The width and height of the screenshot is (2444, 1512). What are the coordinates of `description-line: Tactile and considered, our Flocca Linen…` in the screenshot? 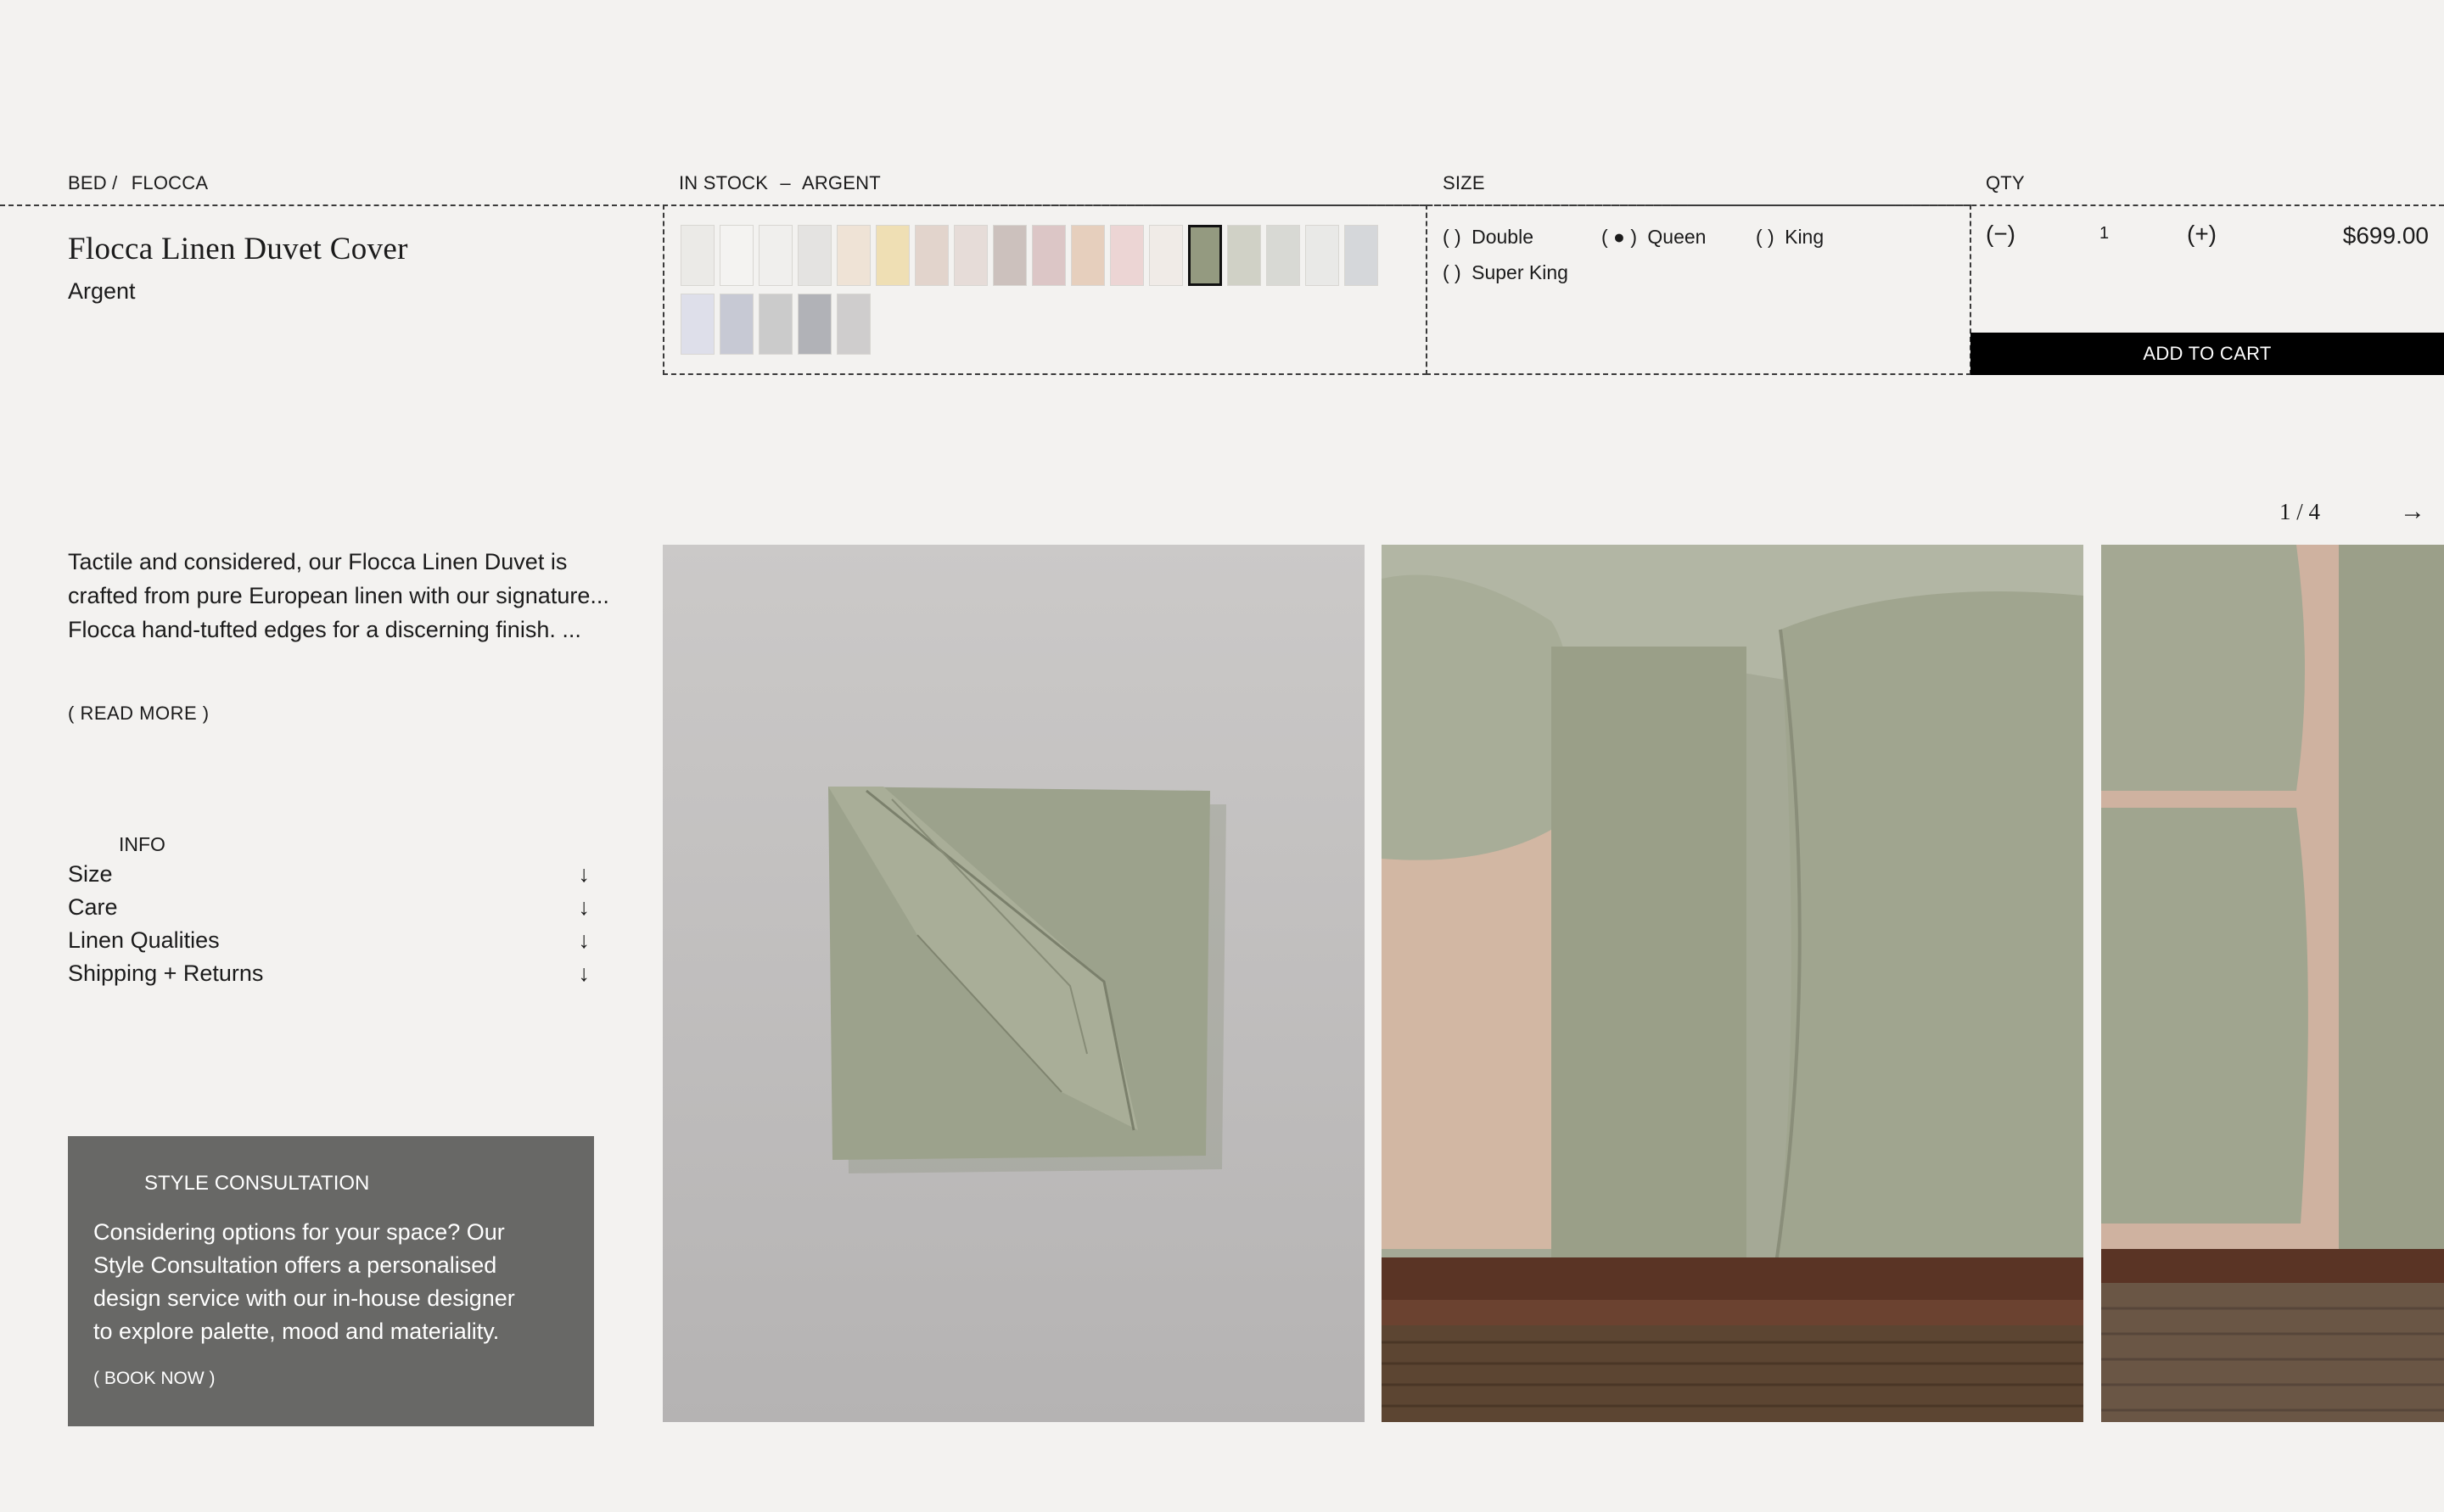 It's located at (318, 561).